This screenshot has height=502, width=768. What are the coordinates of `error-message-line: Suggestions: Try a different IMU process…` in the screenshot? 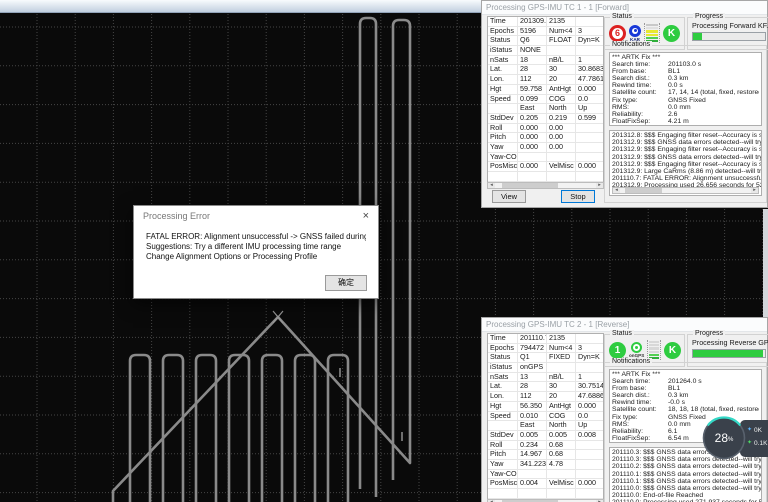 It's located at (244, 246).